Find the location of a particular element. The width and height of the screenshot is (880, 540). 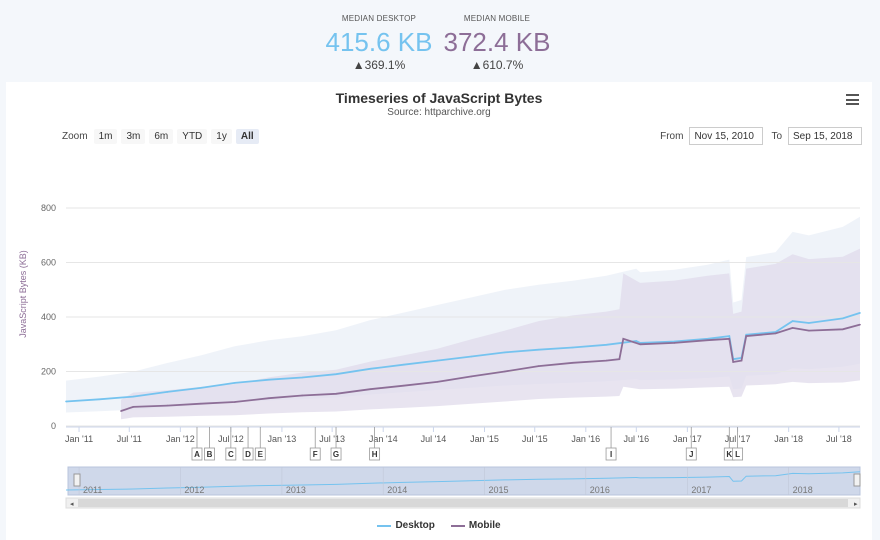

annotation-flag-L: L is located at coordinates (737, 454).